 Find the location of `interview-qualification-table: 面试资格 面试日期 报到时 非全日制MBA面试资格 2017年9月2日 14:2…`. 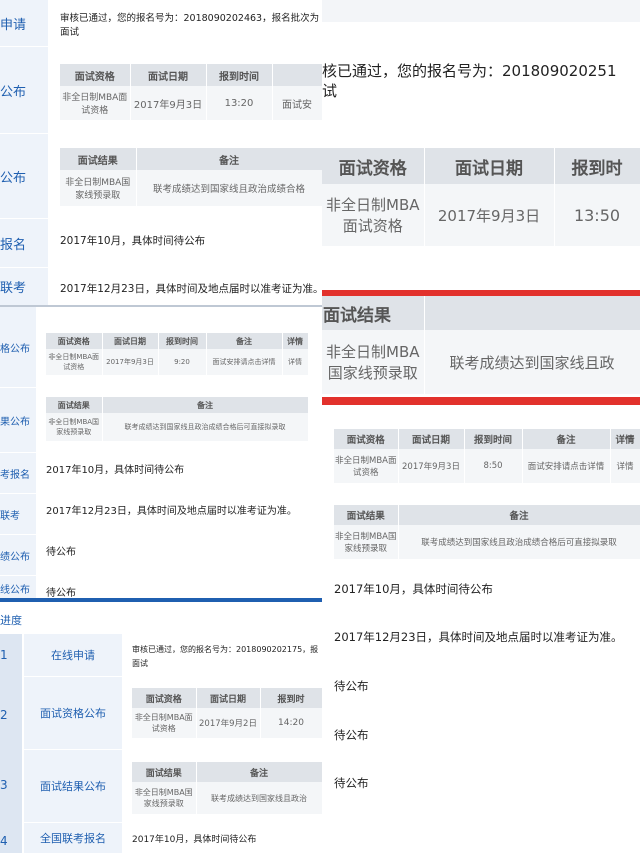

interview-qualification-table: 面试资格 面试日期 报到时 非全日制MBA面试资格 2017年9月2日 14:2… is located at coordinates (227, 713).